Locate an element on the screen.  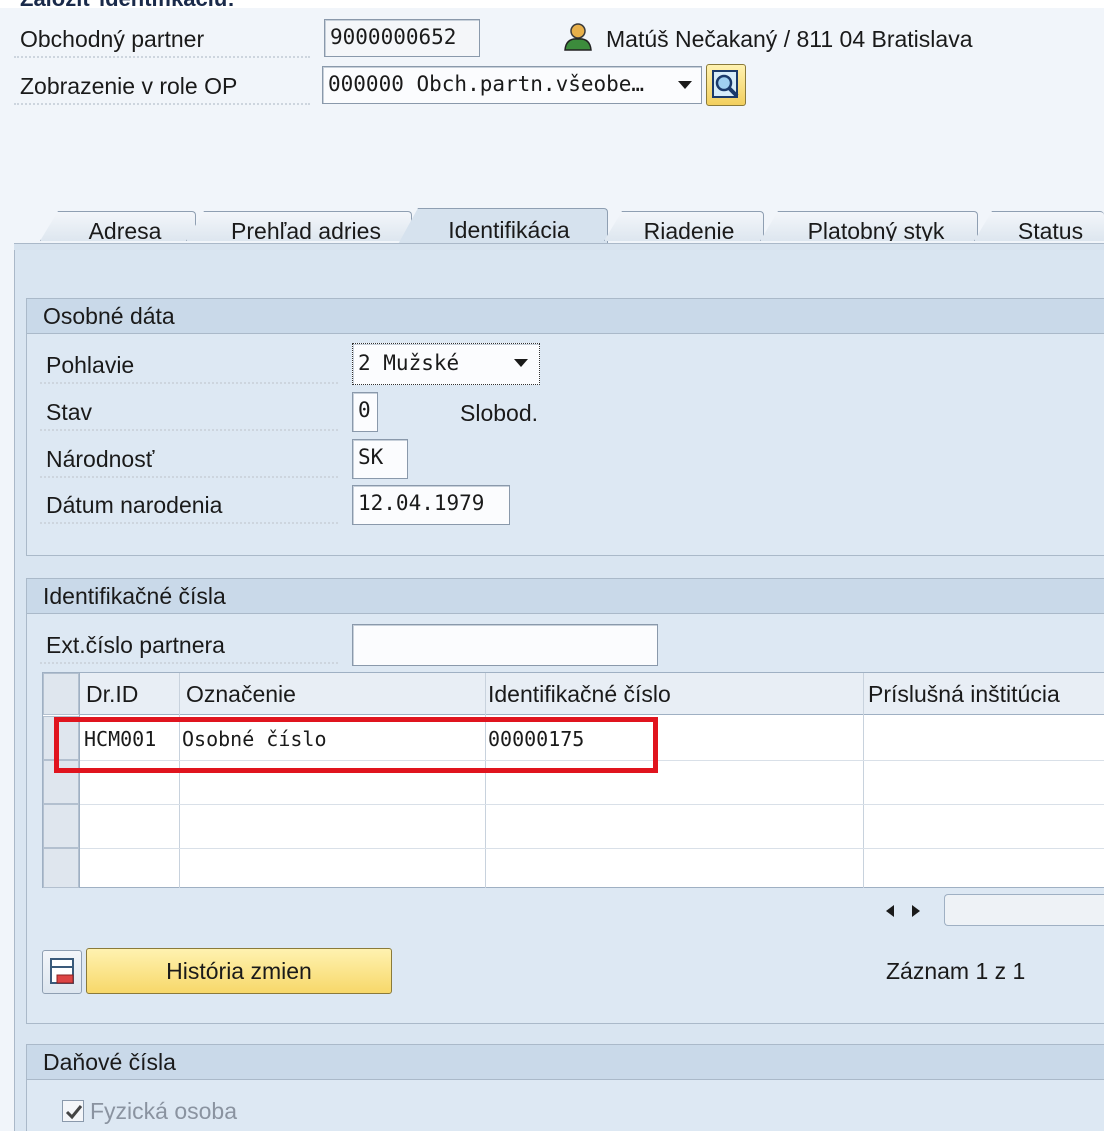
table-settings-button is located at coordinates (62, 972).